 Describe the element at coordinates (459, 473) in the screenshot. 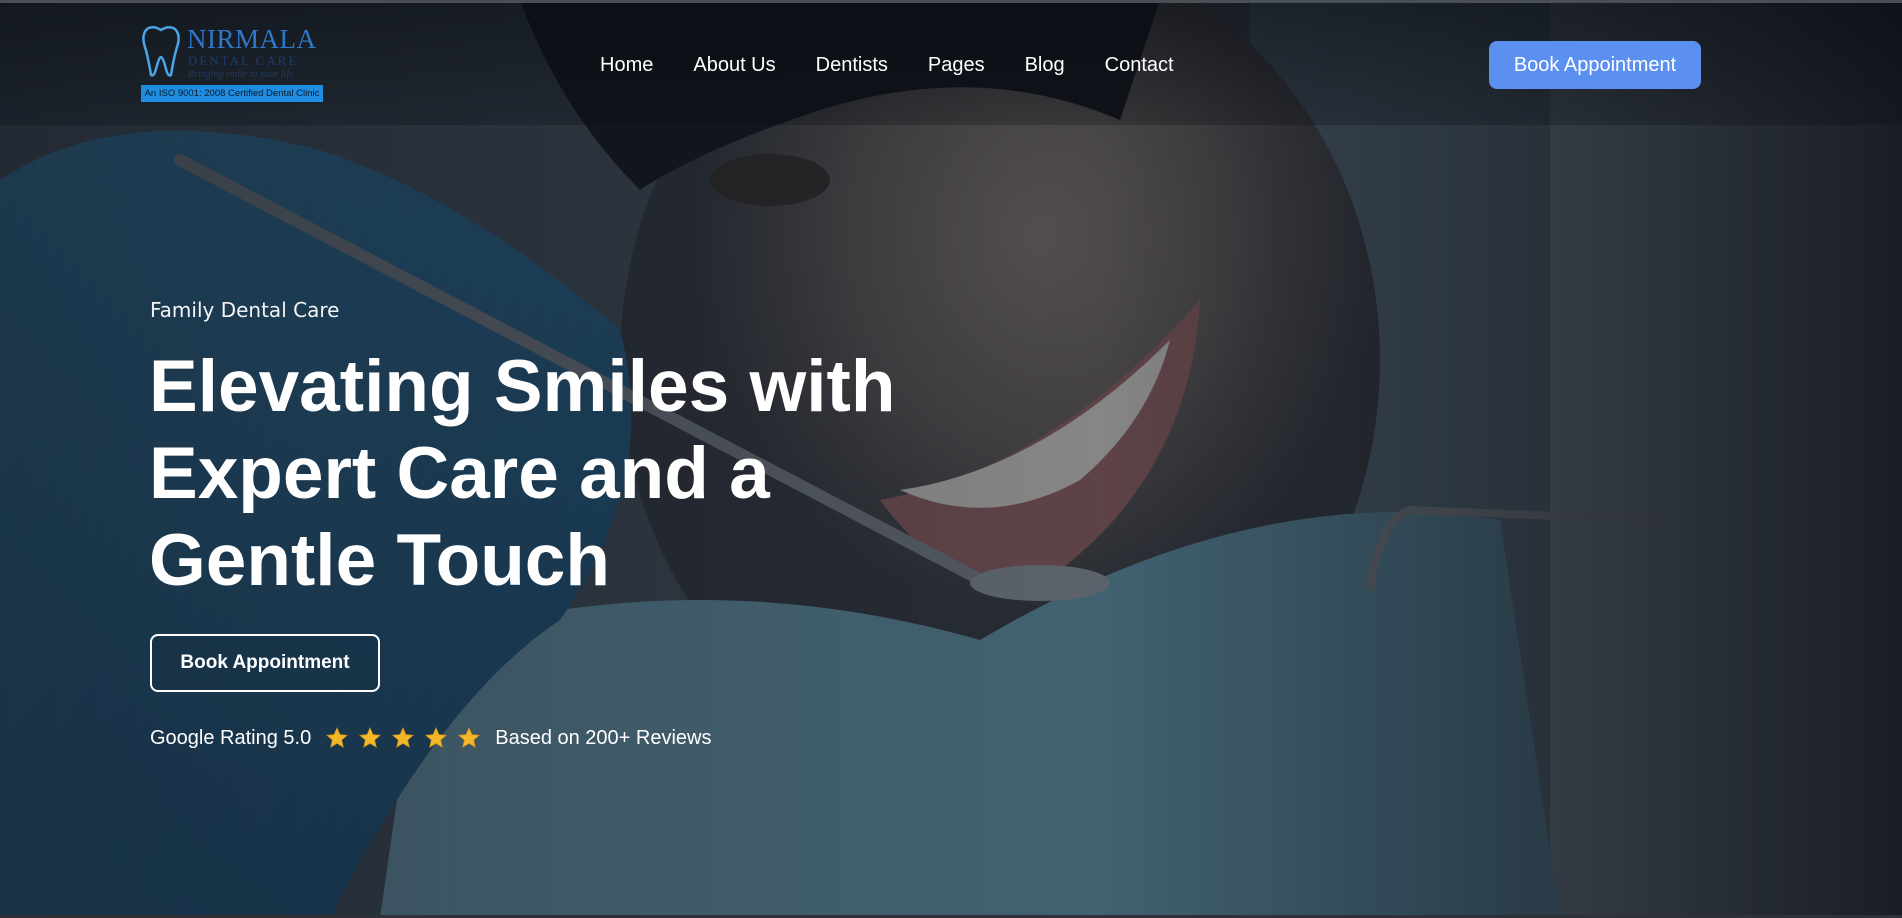

I see `hero-headline-line: Expert Care and a` at that location.